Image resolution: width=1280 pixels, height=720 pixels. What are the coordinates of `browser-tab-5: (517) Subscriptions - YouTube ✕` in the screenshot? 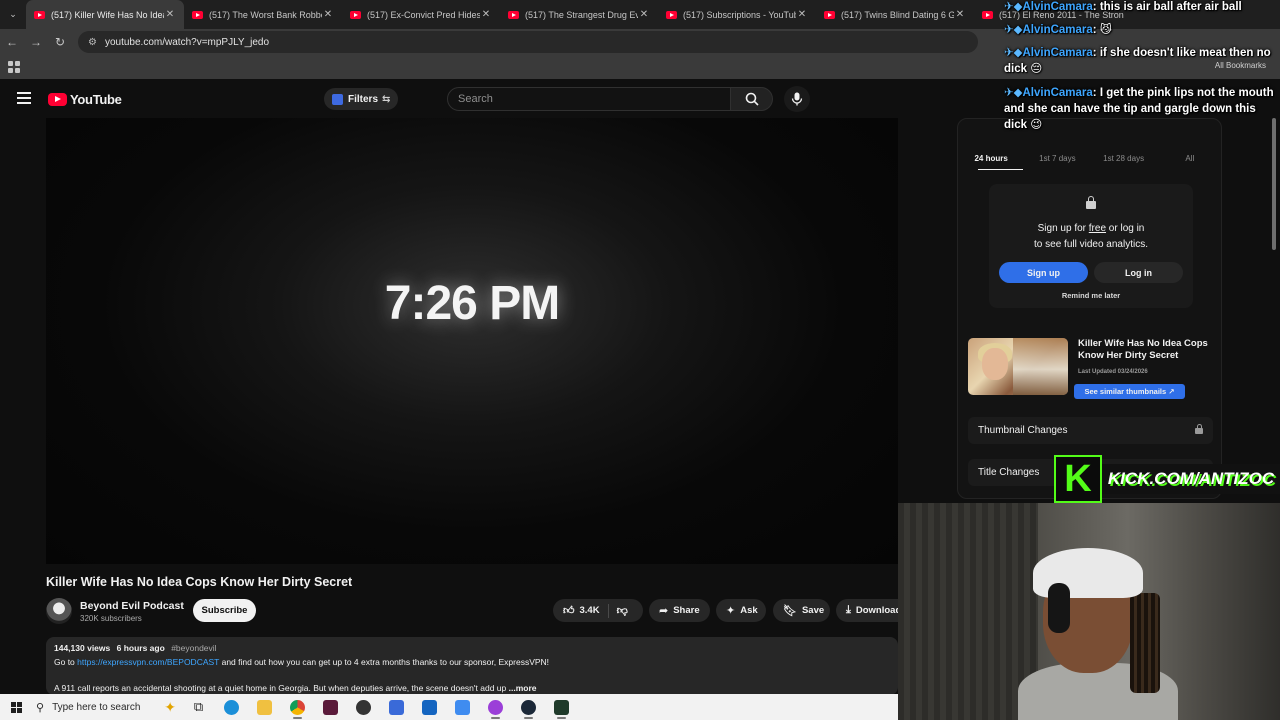 It's located at (737, 14).